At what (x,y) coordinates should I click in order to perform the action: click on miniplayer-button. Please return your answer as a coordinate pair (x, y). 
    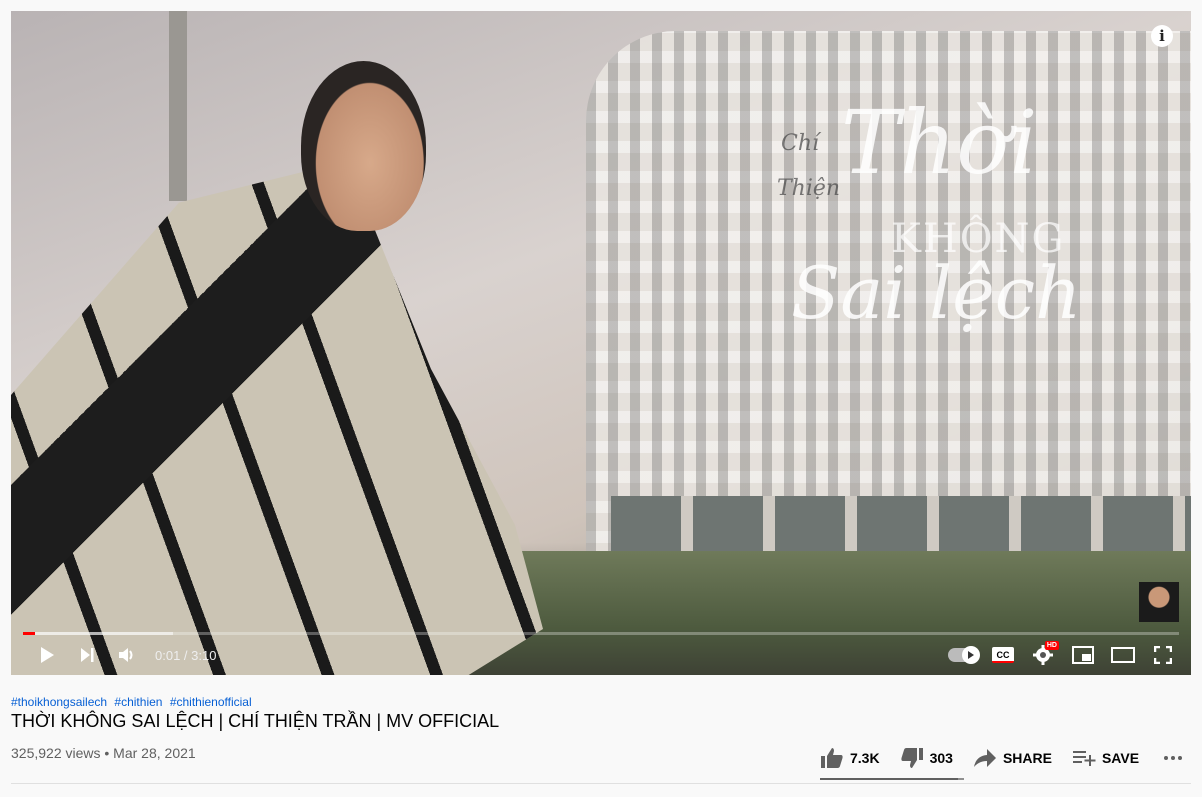
    Looking at the image, I should click on (1083, 655).